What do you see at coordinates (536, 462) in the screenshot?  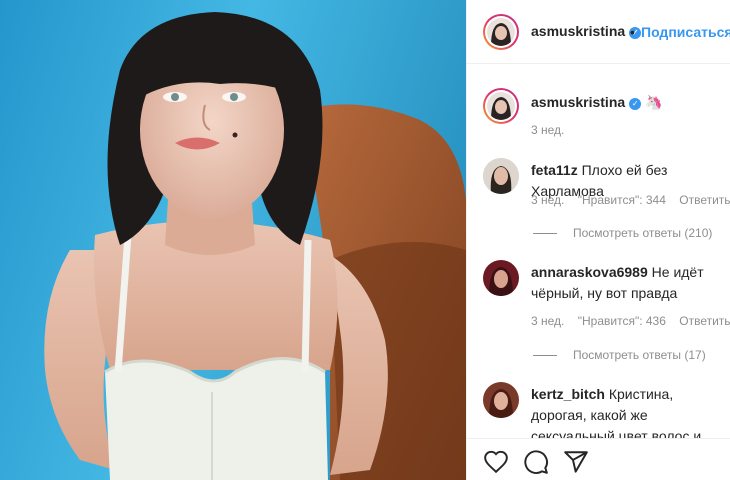 I see `comment-icon` at bounding box center [536, 462].